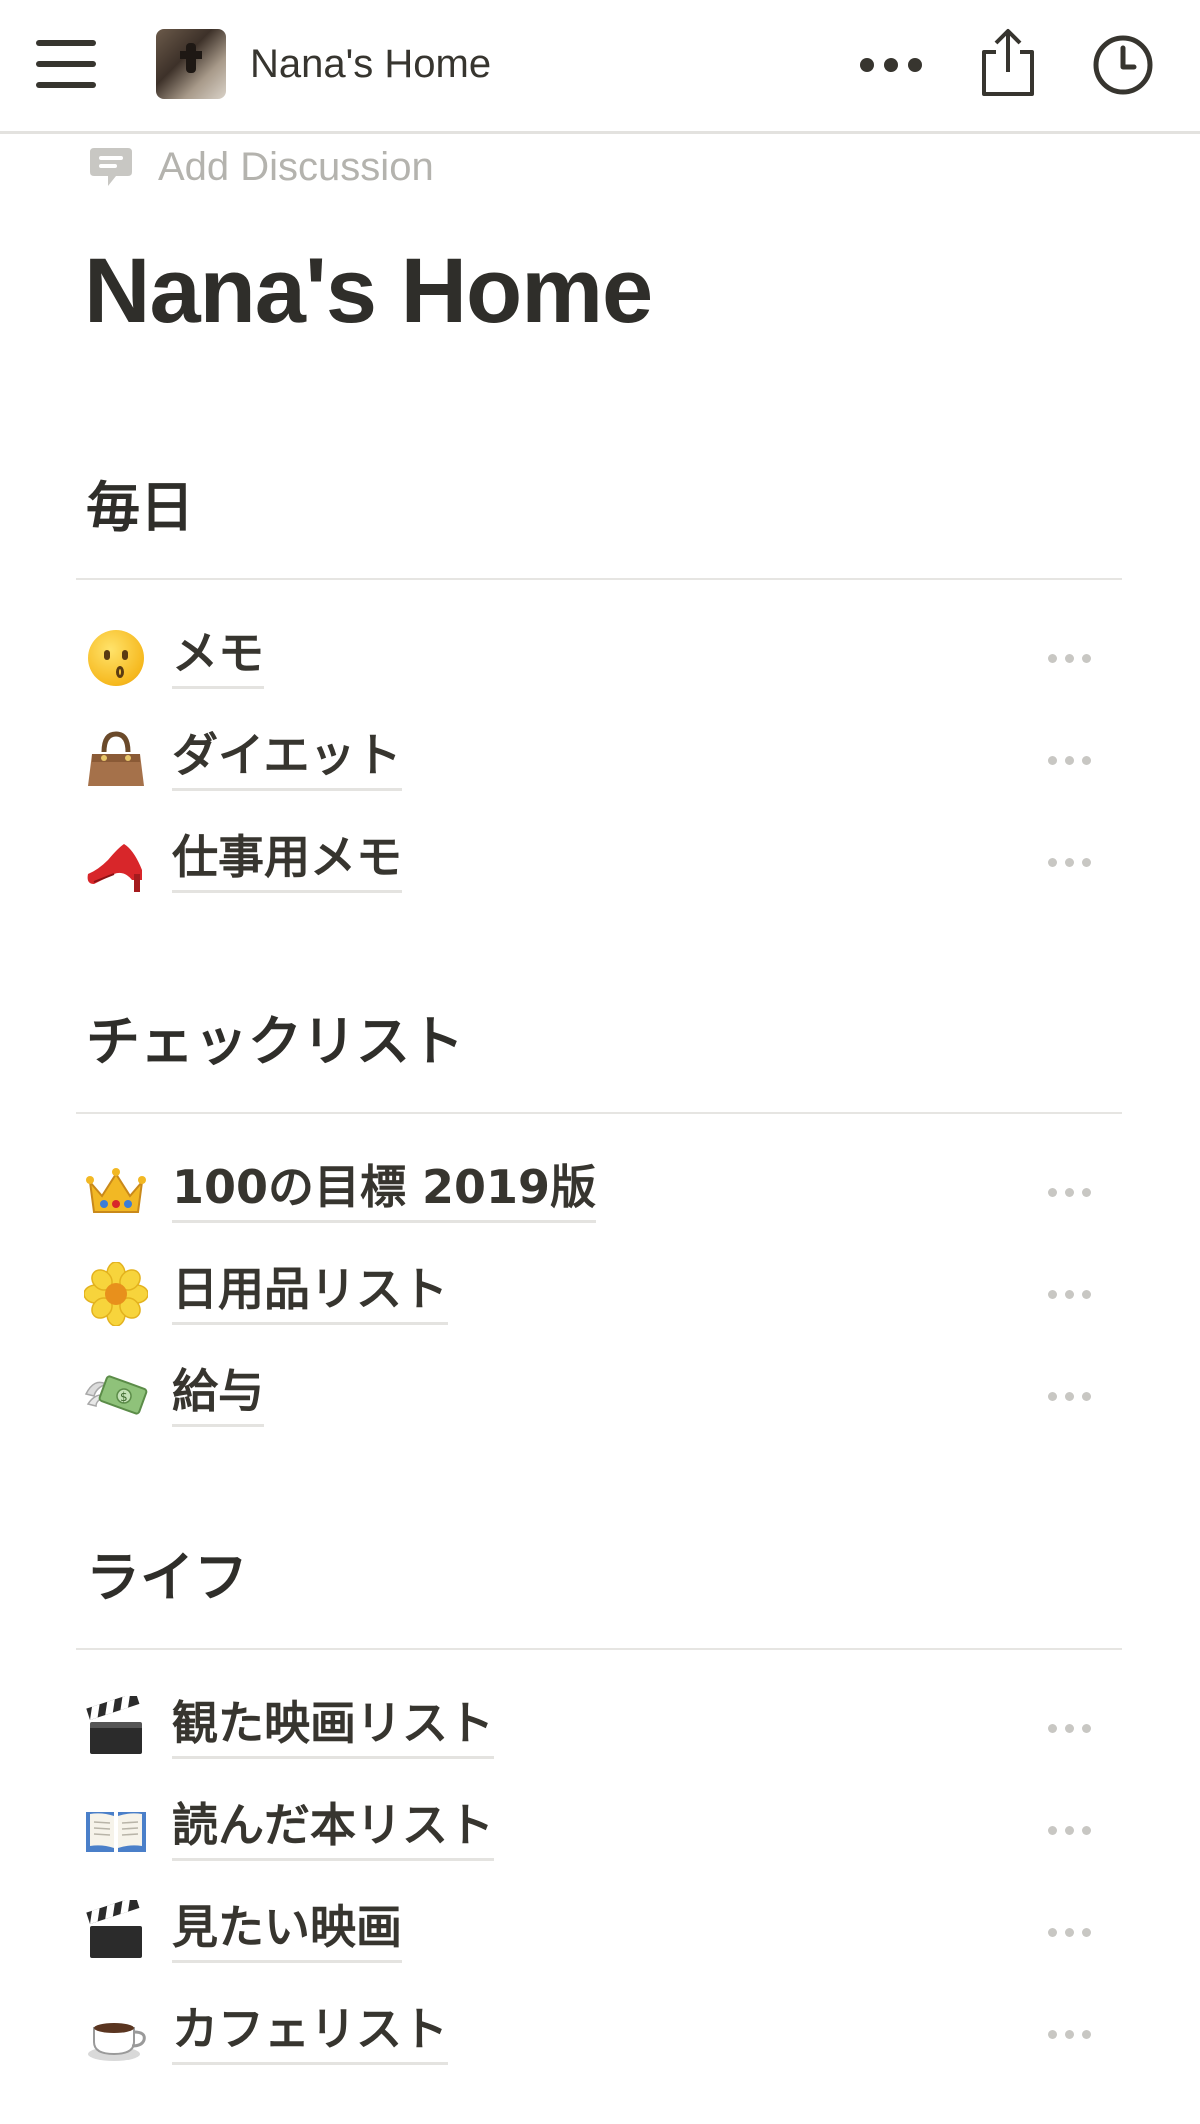  What do you see at coordinates (600, 862) in the screenshot?
I see `list-item: 仕事用メモ` at bounding box center [600, 862].